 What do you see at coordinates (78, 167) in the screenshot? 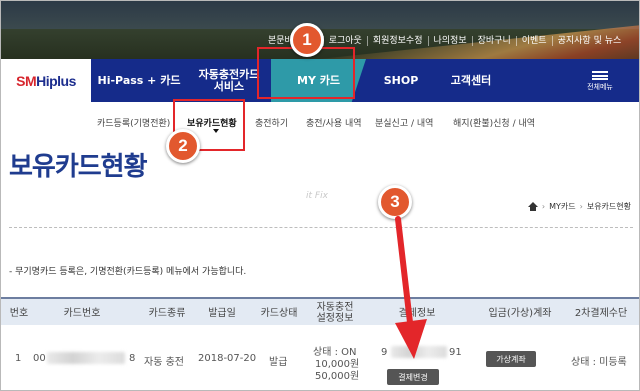
I see `page-title: 보유카드현황` at bounding box center [78, 167].